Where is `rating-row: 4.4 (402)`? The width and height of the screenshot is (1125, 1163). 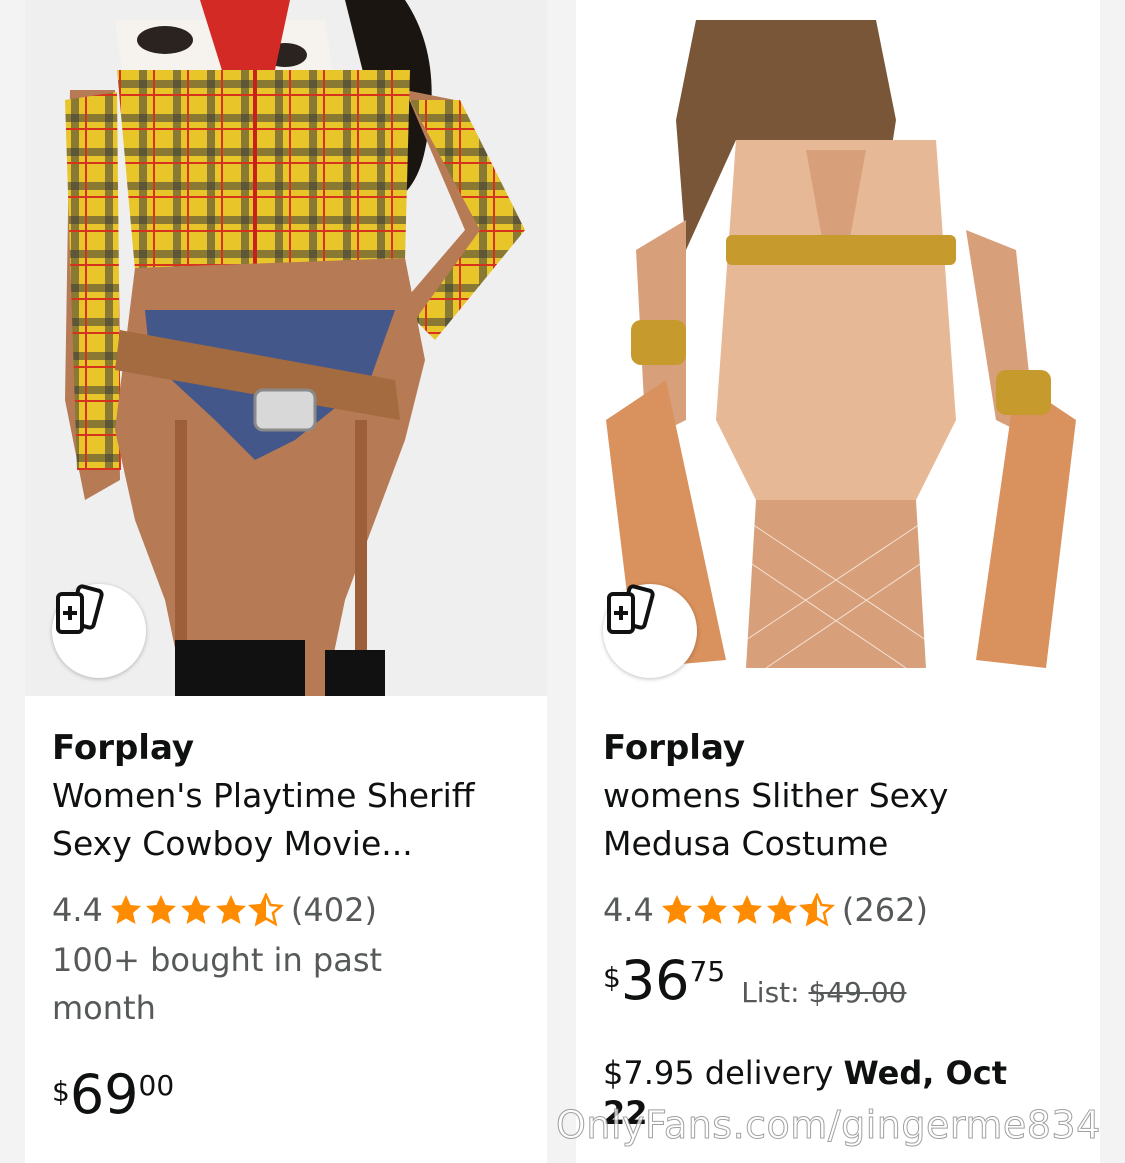
rating-row: 4.4 (402) is located at coordinates (292, 910).